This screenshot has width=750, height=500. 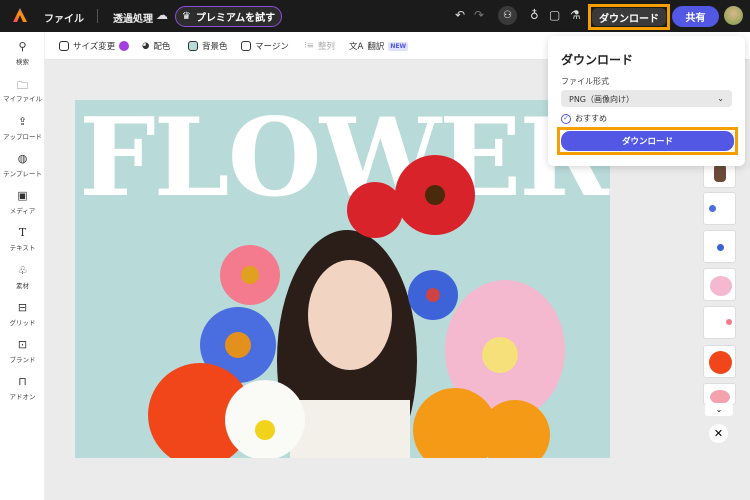 What do you see at coordinates (64, 46) in the screenshot?
I see `resize-icon` at bounding box center [64, 46].